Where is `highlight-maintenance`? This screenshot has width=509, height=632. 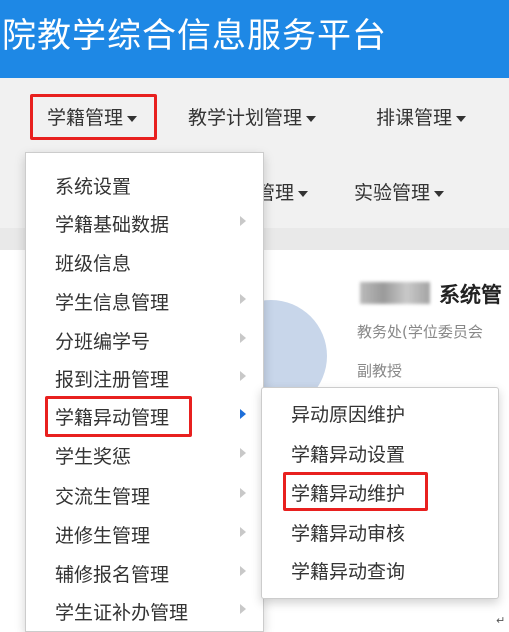 highlight-maintenance is located at coordinates (355, 491).